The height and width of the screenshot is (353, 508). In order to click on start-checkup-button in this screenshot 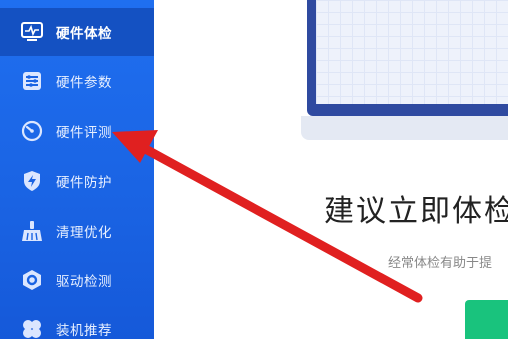, I will do `click(486, 319)`.